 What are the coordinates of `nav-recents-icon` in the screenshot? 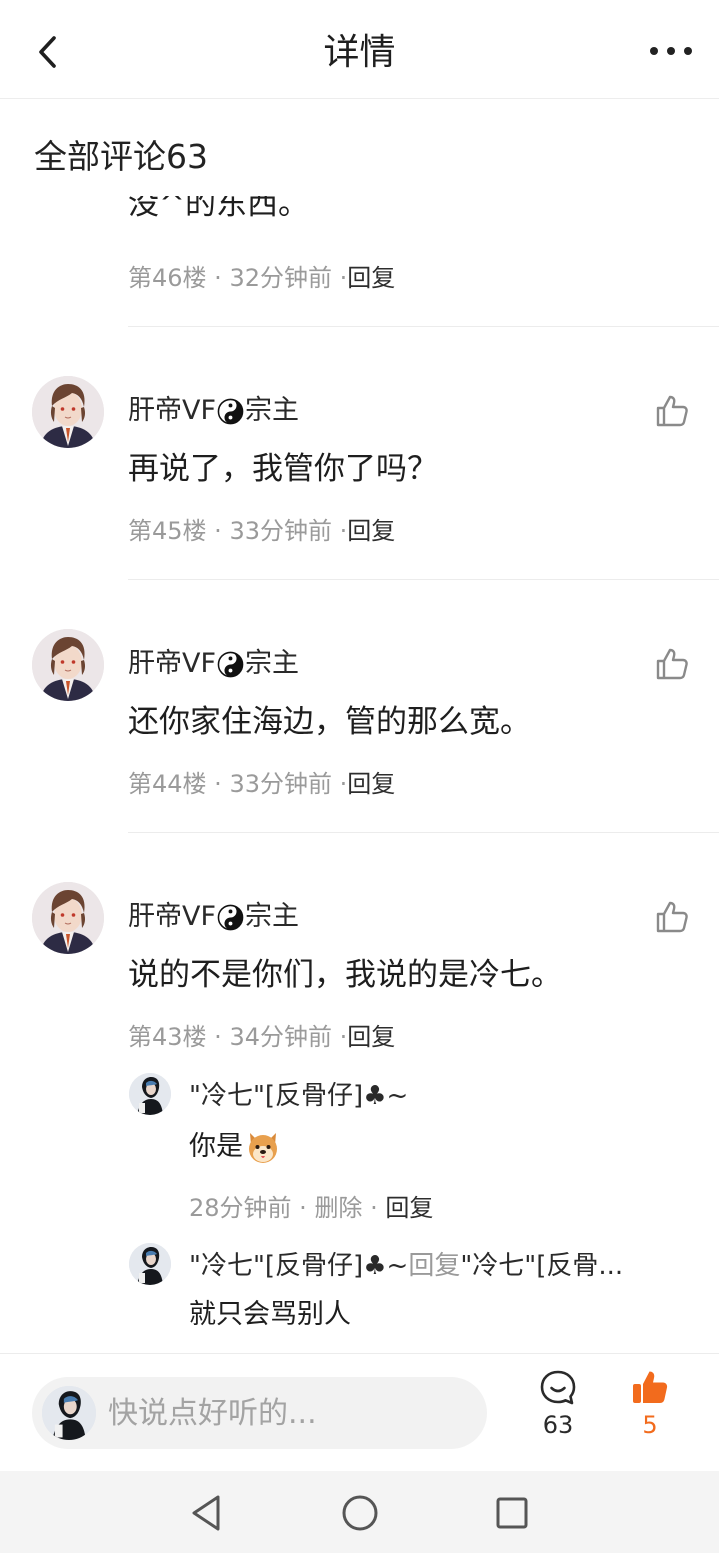 It's located at (512, 1513).